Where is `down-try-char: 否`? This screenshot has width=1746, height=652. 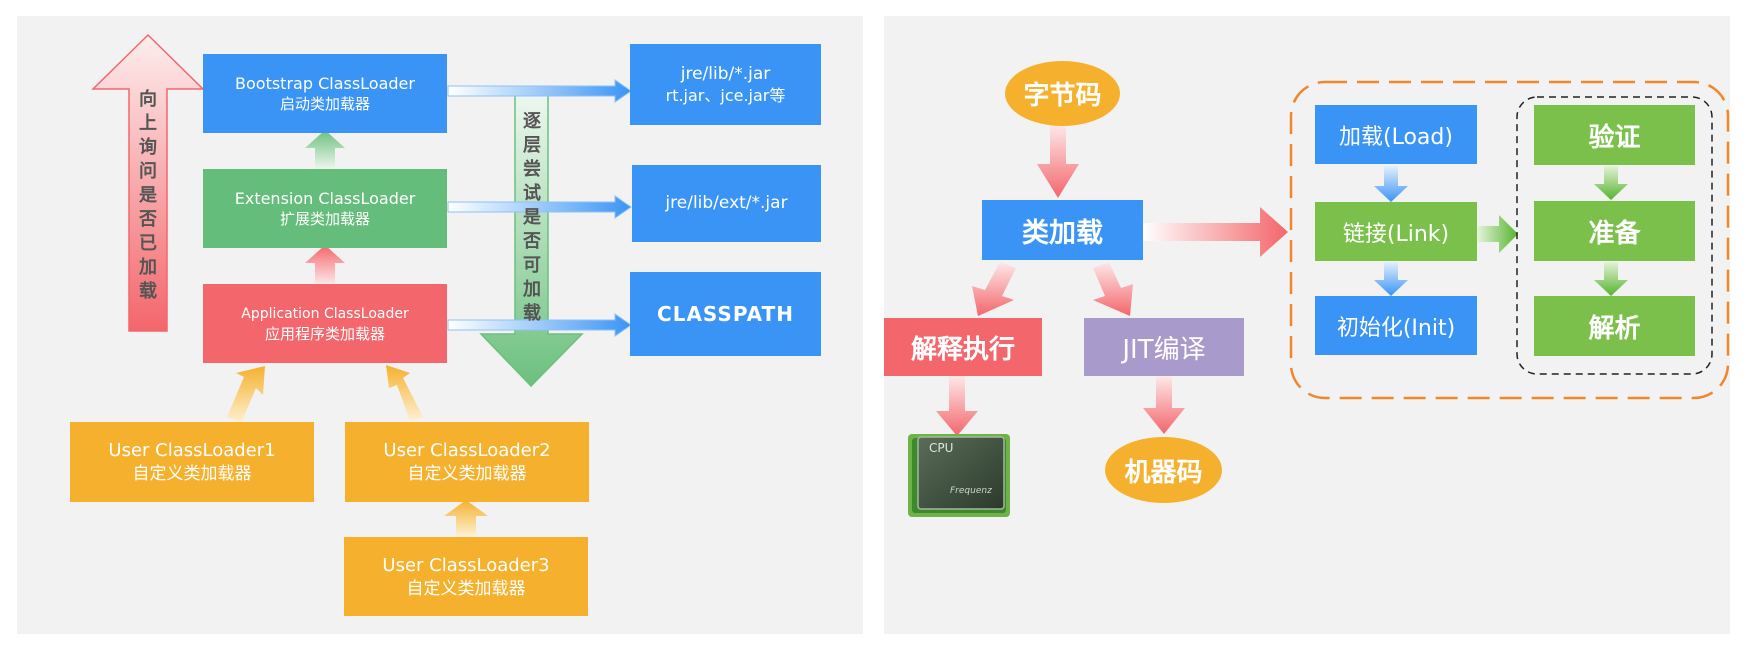 down-try-char: 否 is located at coordinates (532, 241).